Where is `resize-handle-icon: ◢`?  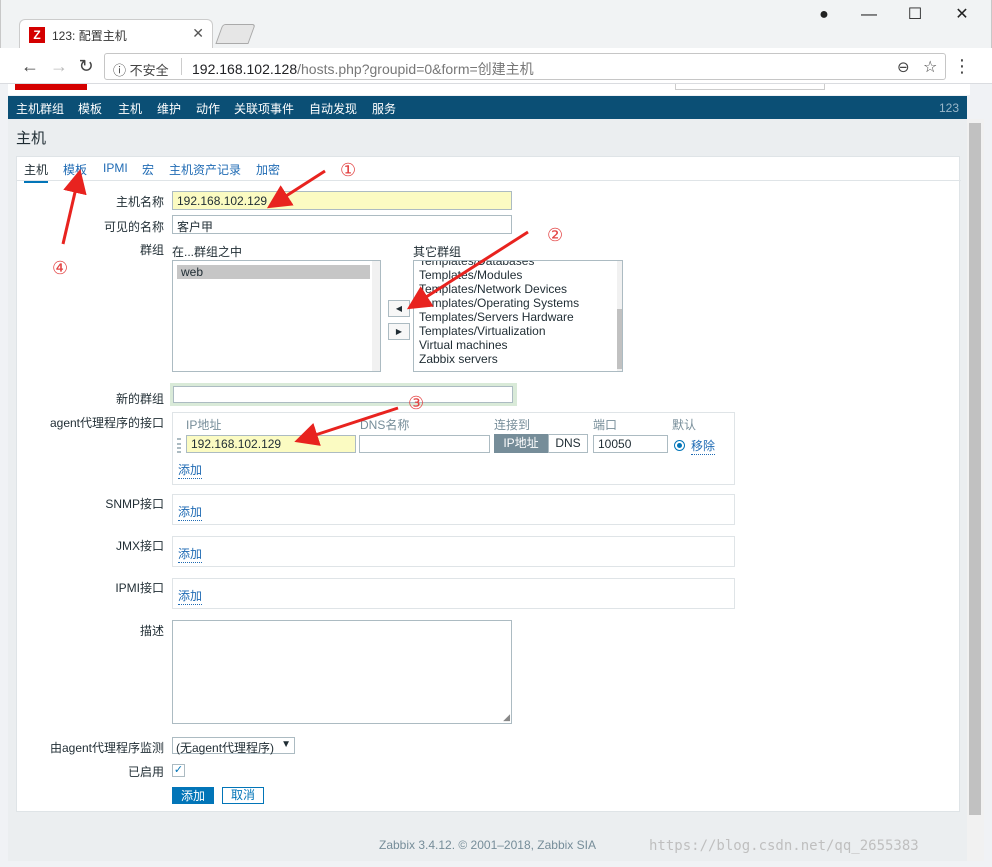 resize-handle-icon: ◢ is located at coordinates (506, 717).